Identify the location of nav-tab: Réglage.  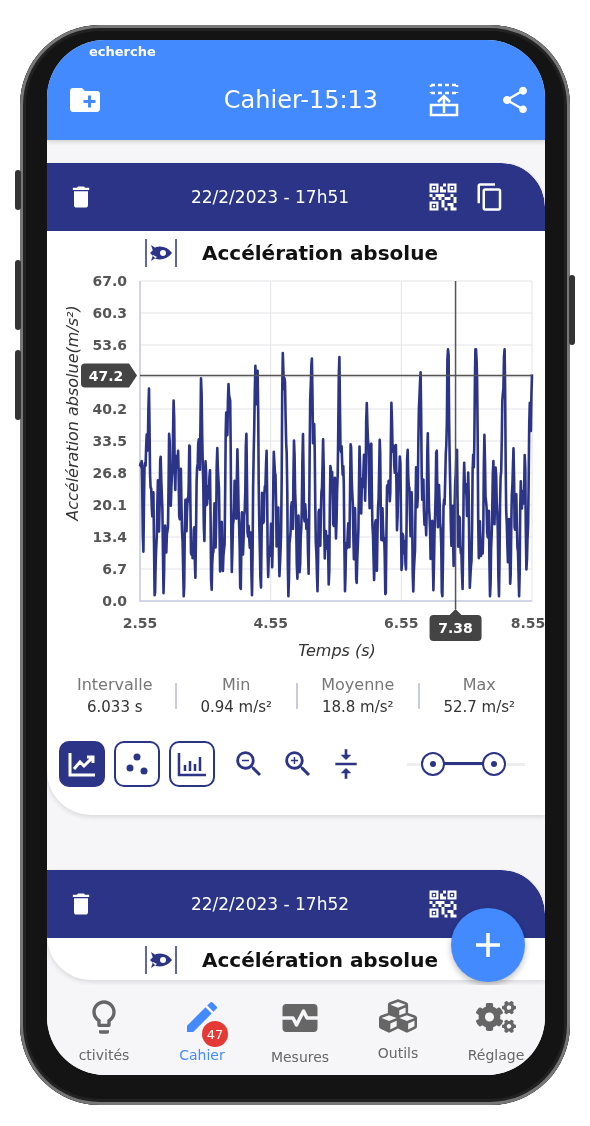
(496, 1030).